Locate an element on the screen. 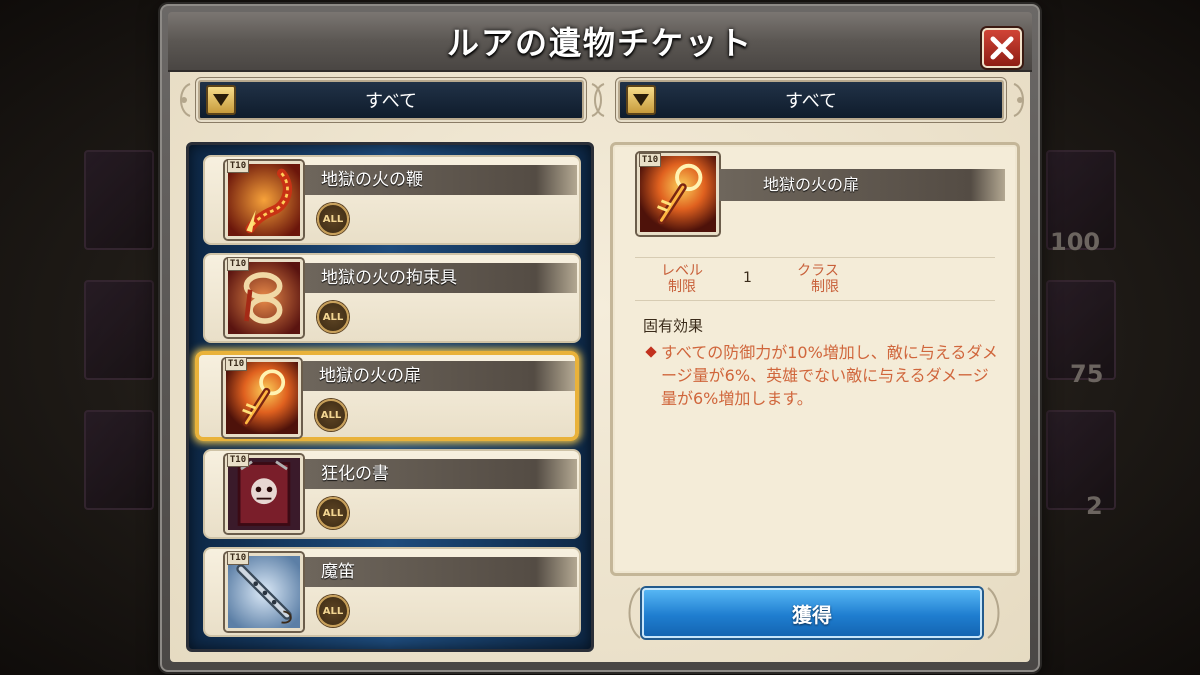 The height and width of the screenshot is (675, 1200). list-item: T10 狂化の書 ALL is located at coordinates (392, 494).